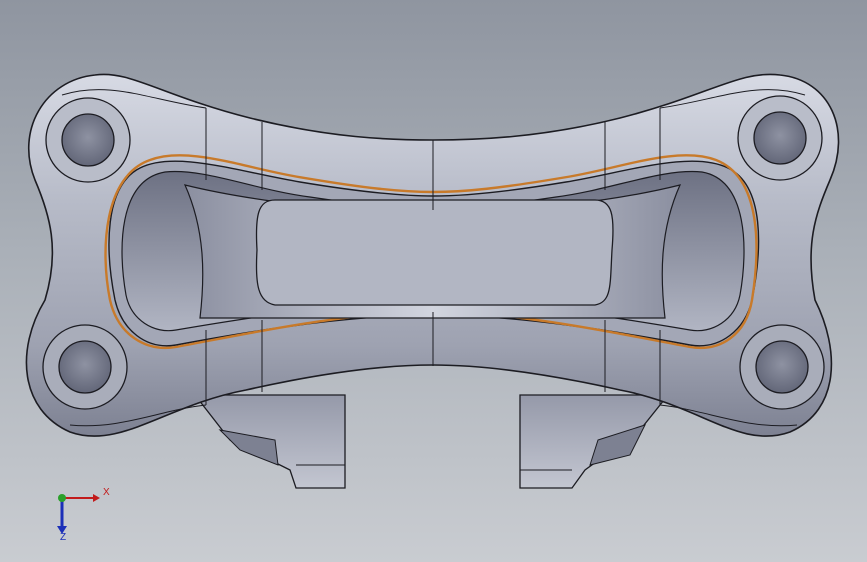 The image size is (867, 562). I want to click on x-axis-arrow, so click(96, 498).